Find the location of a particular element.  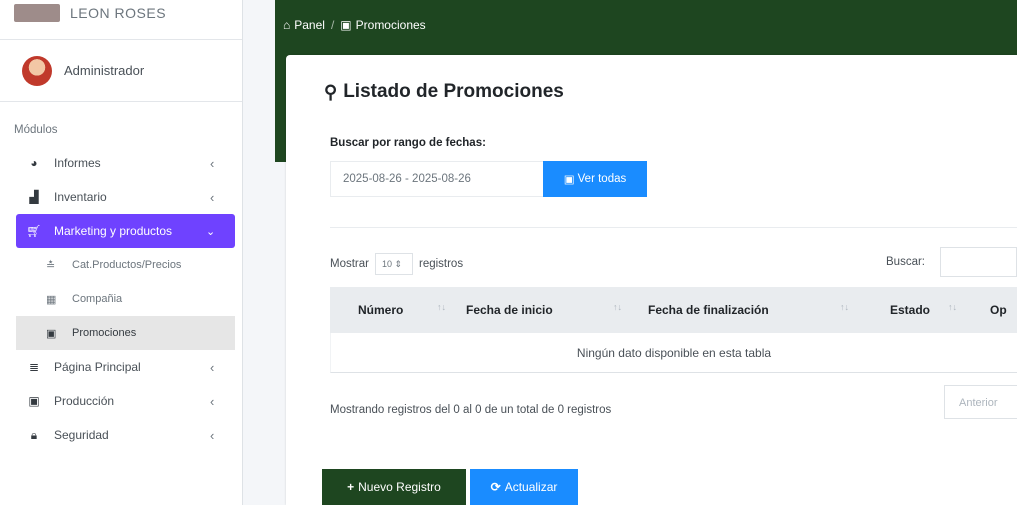

sidebar-item-label: Seguridad is located at coordinates (81, 435).